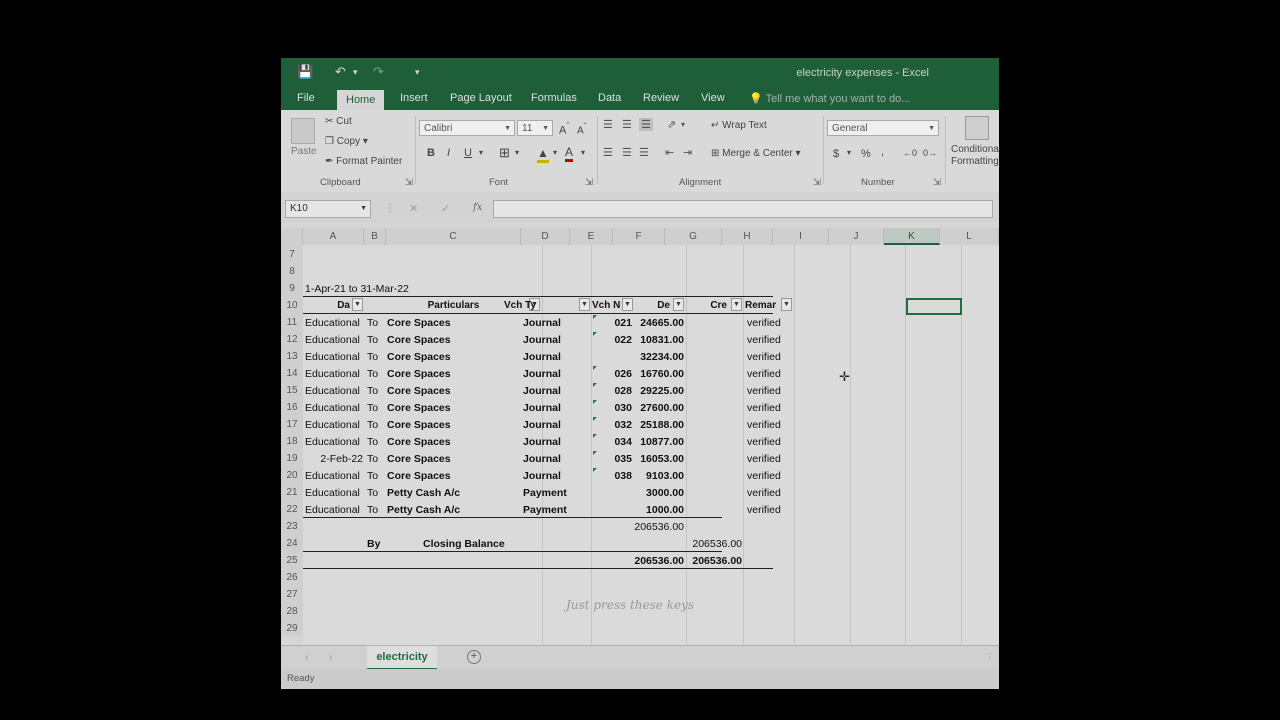 The image size is (1280, 720). What do you see at coordinates (591, 236) in the screenshot?
I see `column-header-e: E` at bounding box center [591, 236].